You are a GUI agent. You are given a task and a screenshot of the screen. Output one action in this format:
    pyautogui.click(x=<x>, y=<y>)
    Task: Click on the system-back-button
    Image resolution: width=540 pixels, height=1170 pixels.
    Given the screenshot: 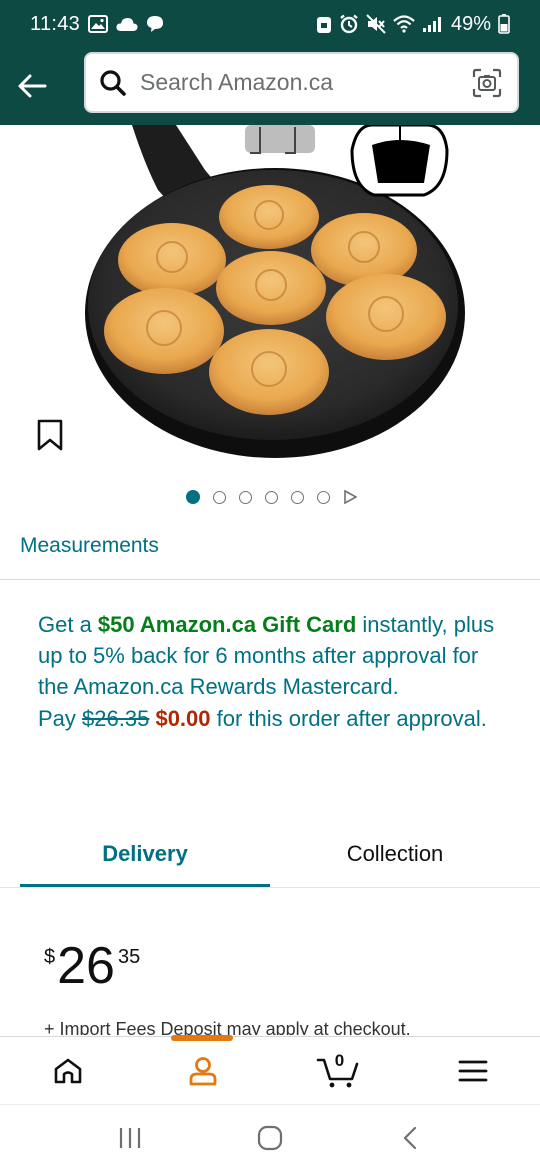 What is the action you would take?
    pyautogui.click(x=410, y=1138)
    